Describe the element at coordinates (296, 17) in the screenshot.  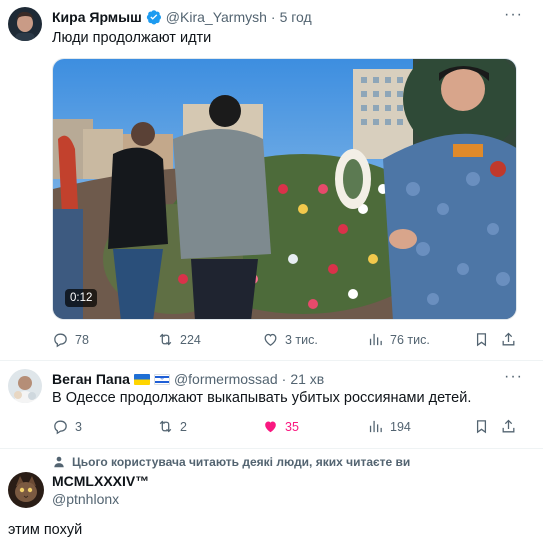
I see `timestamp: 5 год` at that location.